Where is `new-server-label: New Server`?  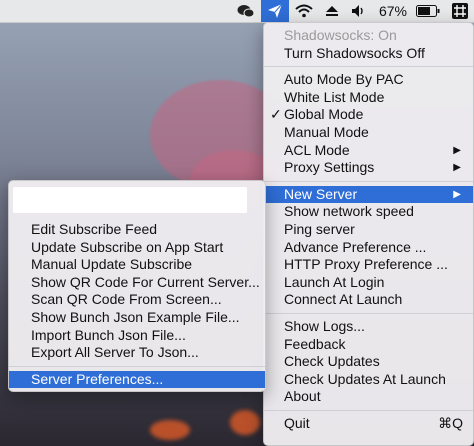
new-server-label: New Server is located at coordinates (321, 193).